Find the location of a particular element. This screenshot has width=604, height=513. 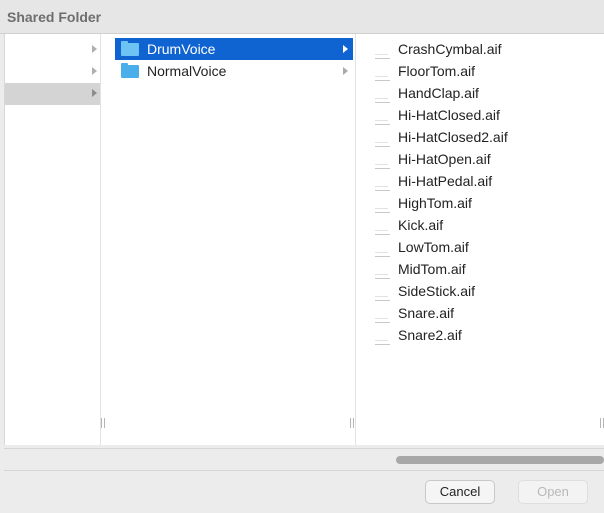

column-3-resize-handle is located at coordinates (601, 423).